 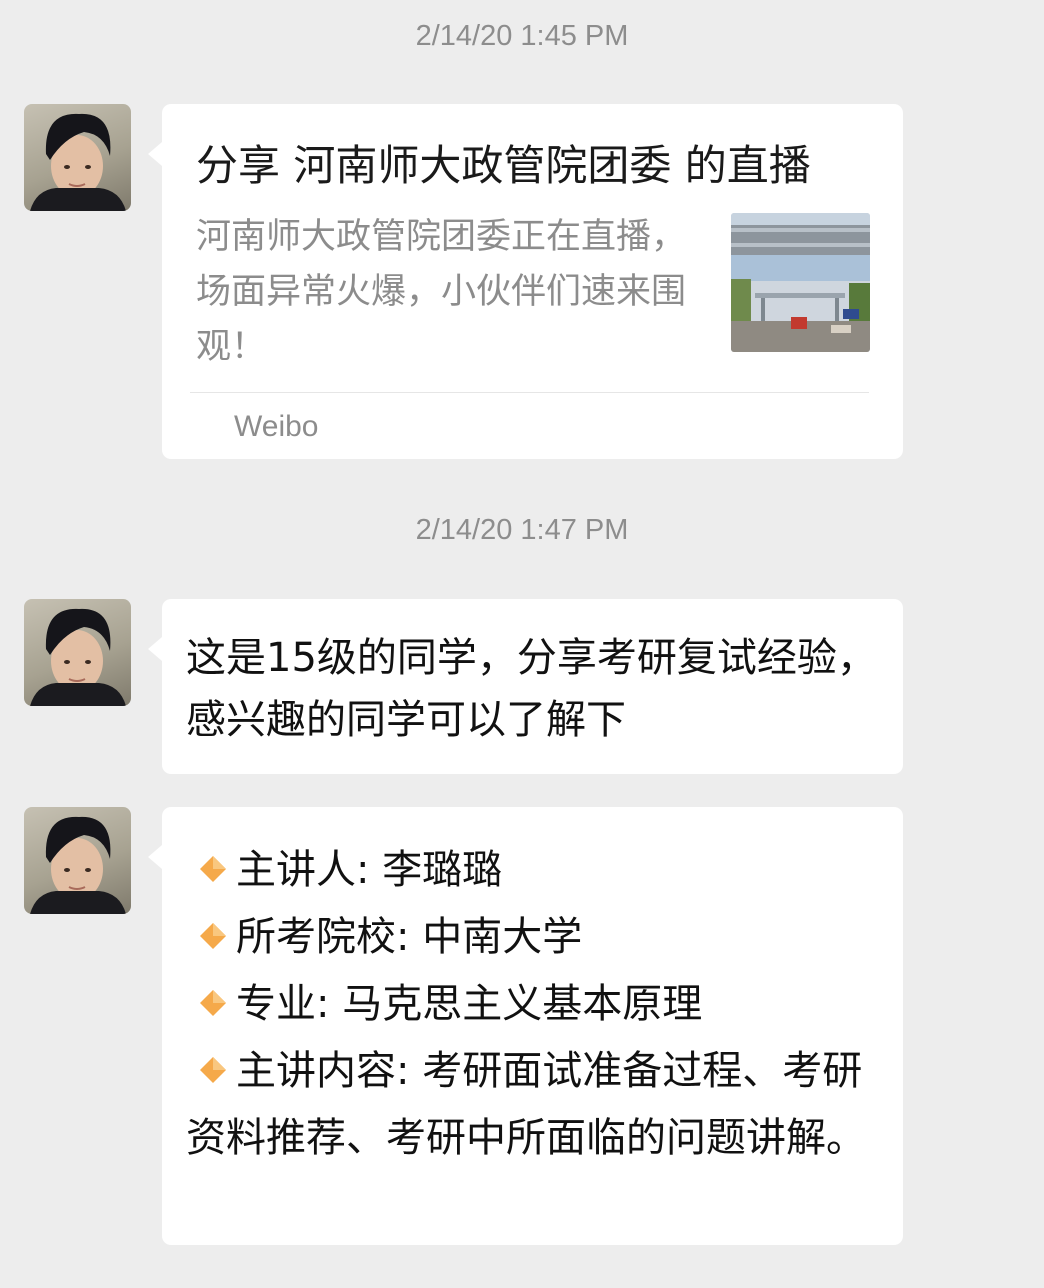 What do you see at coordinates (531, 689) in the screenshot?
I see `message-text: 这是15级的同学，分享考研复试经验，感兴趣的同学可以了解下` at bounding box center [531, 689].